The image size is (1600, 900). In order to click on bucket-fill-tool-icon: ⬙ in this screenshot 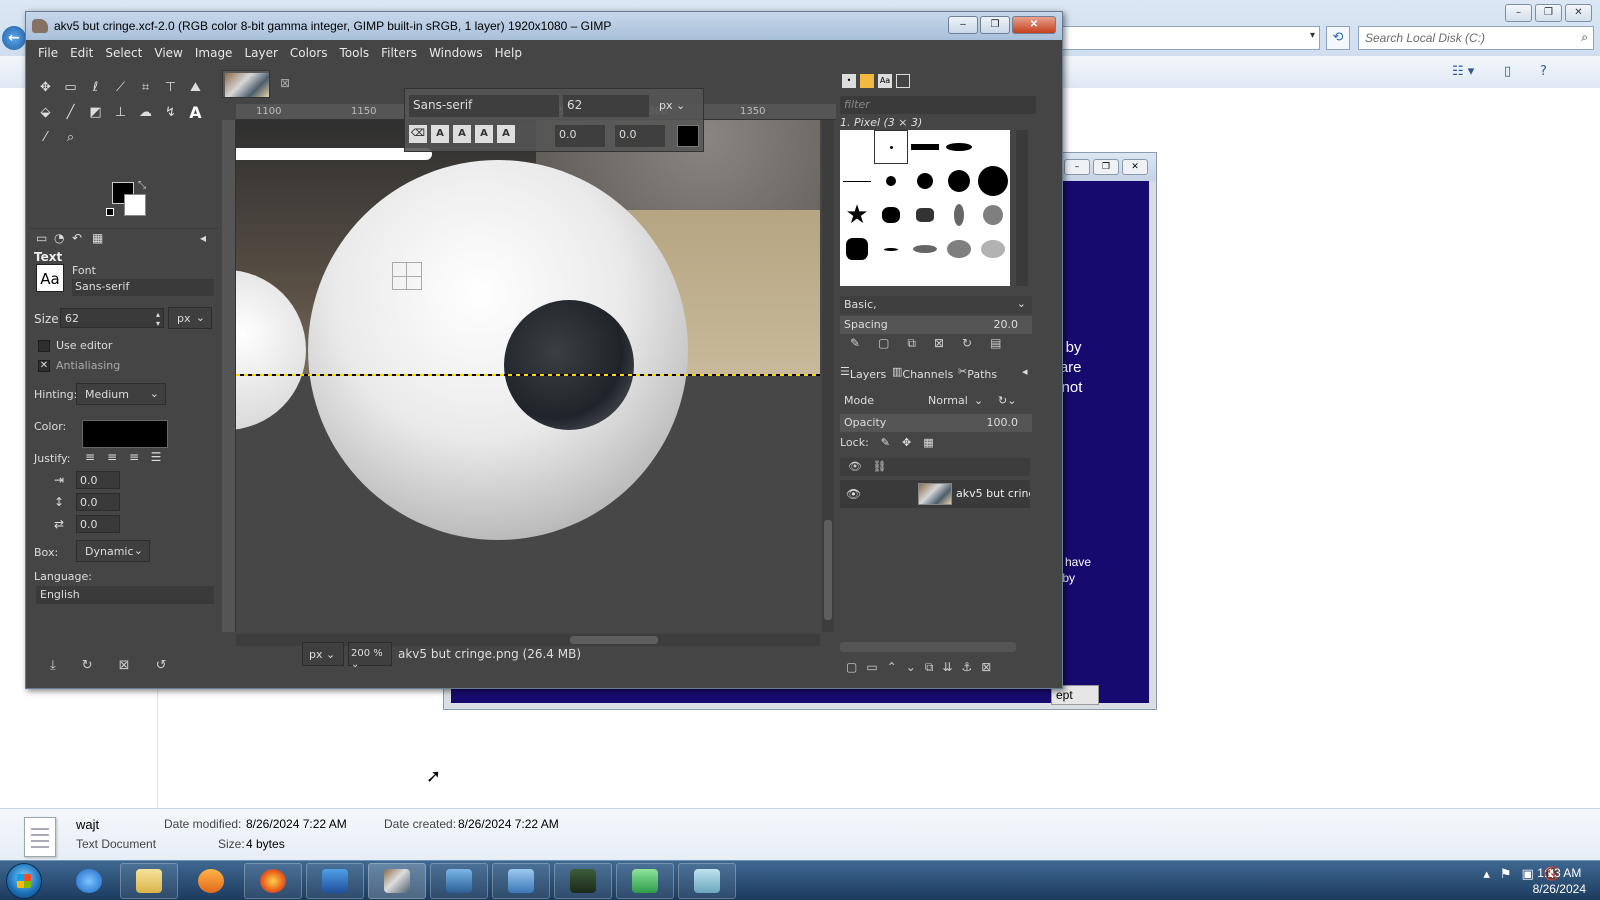, I will do `click(45, 112)`.